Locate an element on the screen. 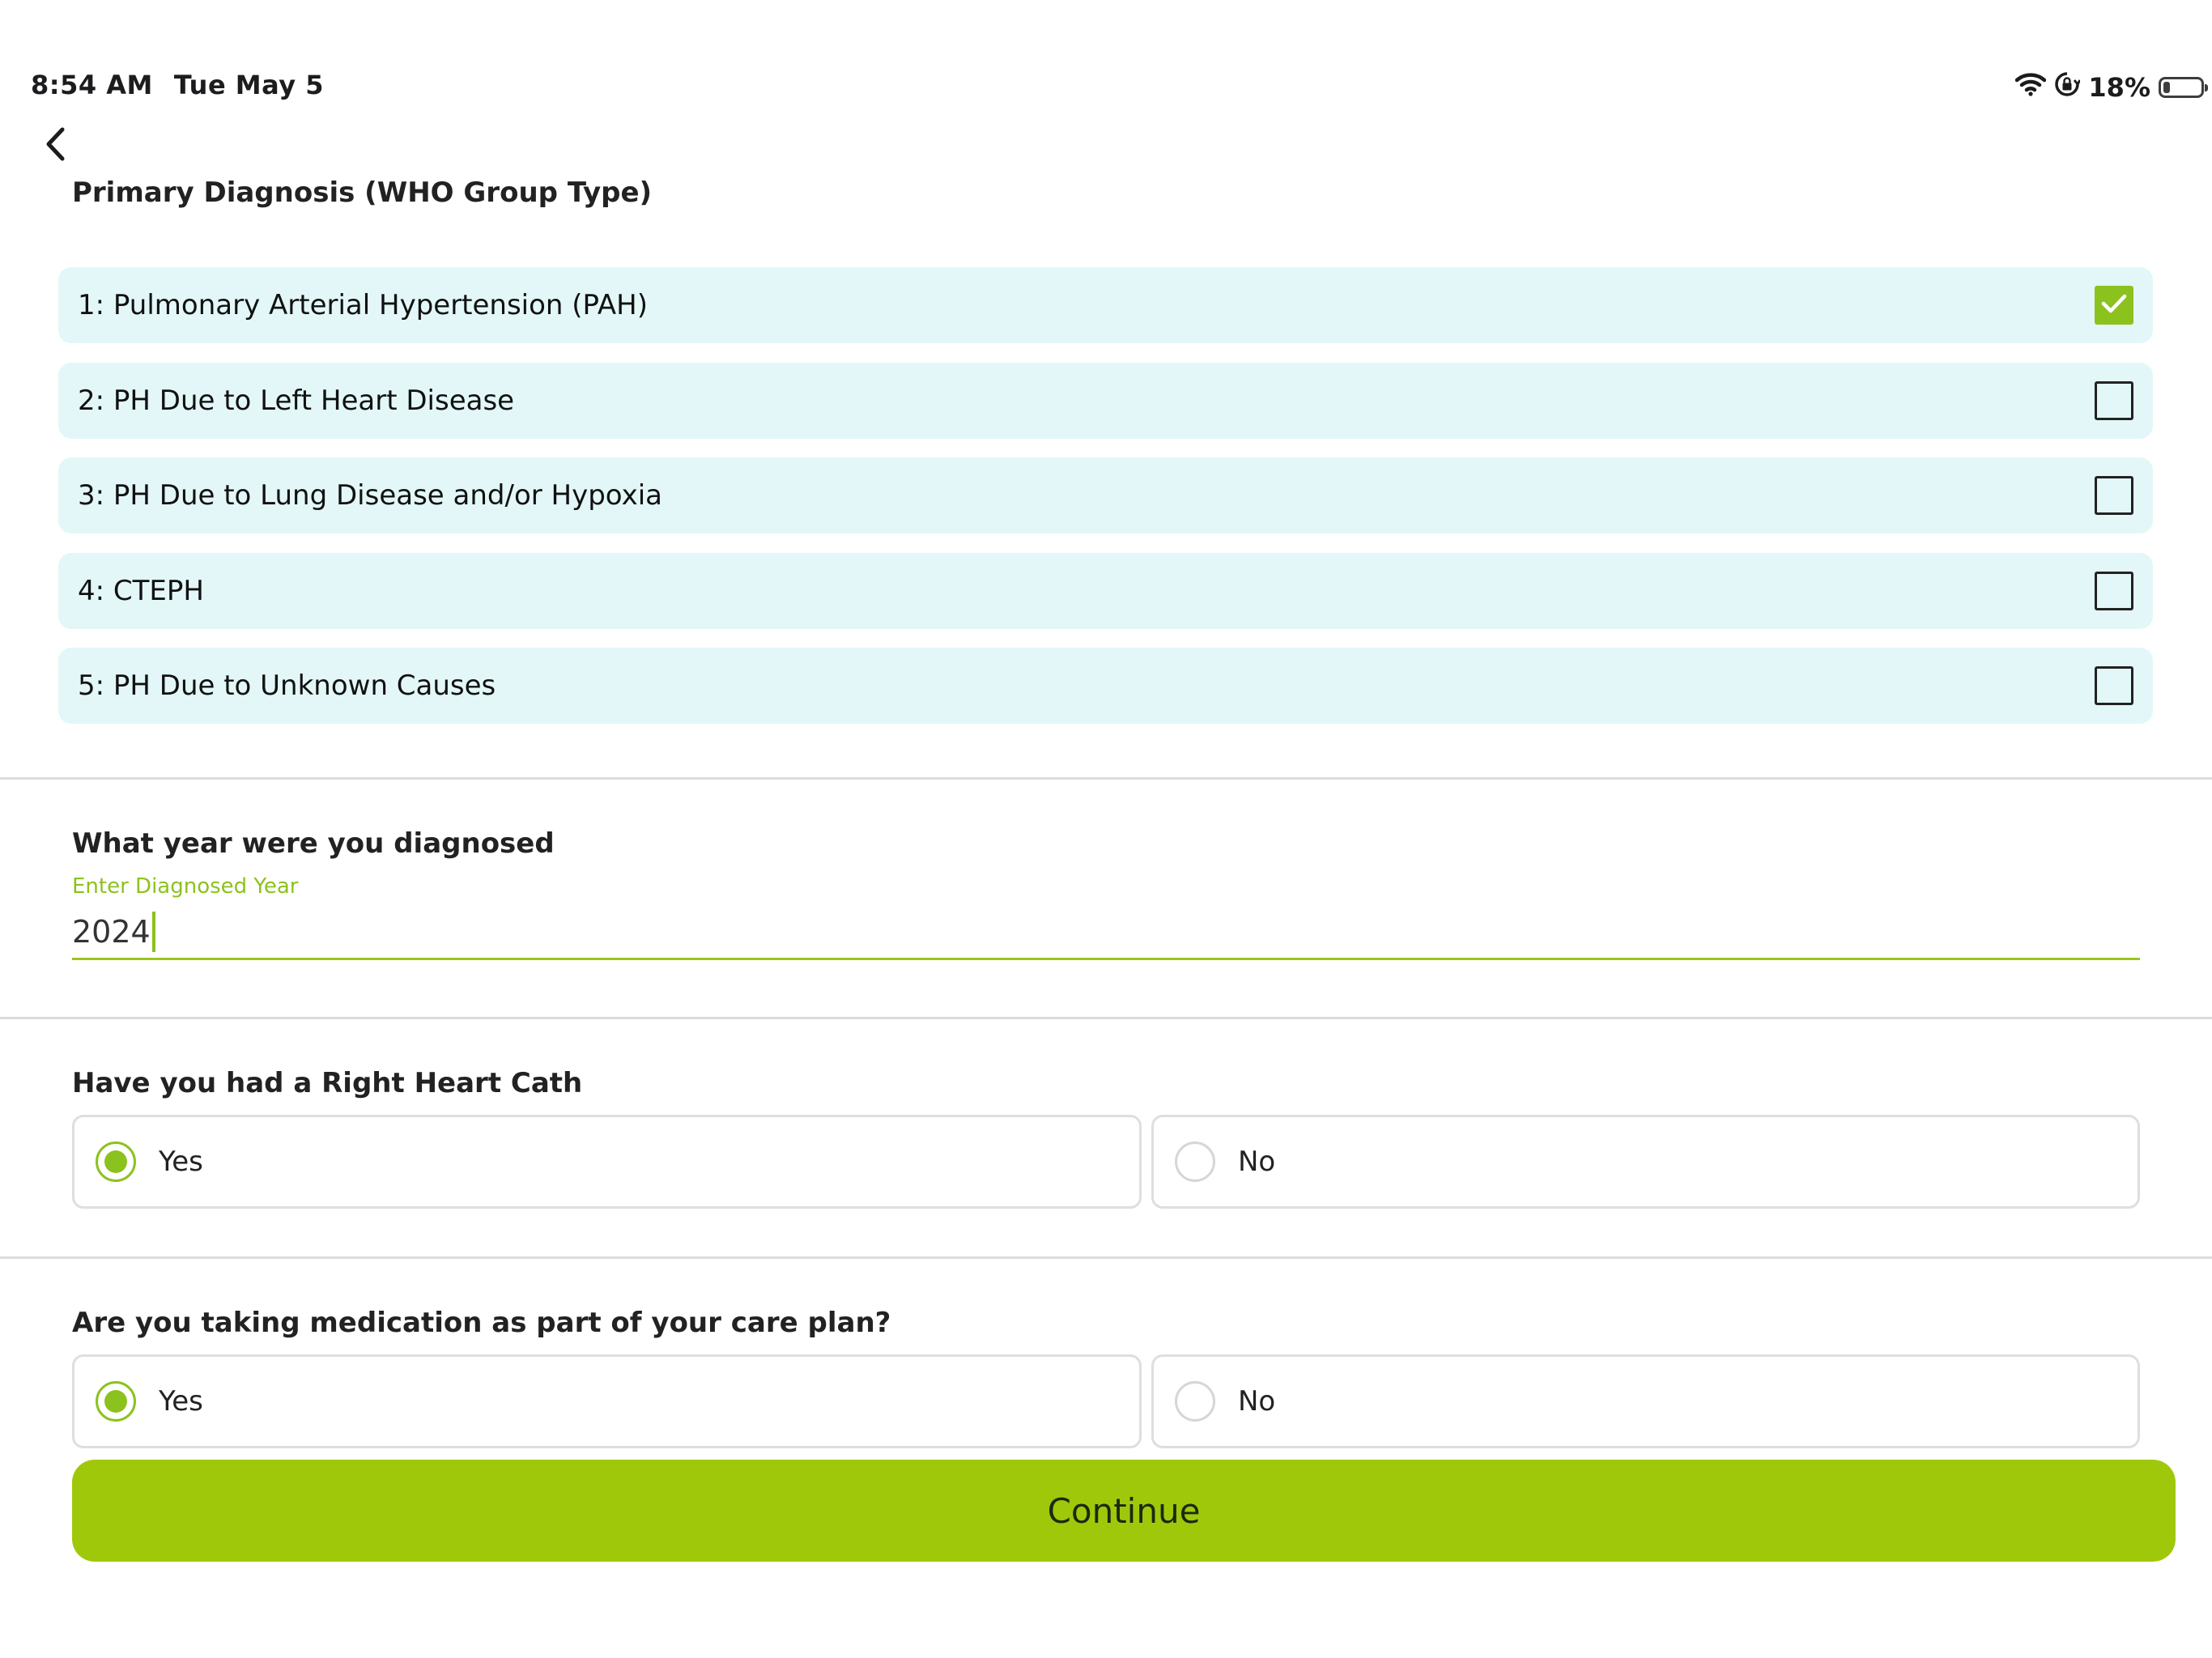  diagnosis-option-label: 2: PH Due to Left Heart Disease is located at coordinates (297, 401).